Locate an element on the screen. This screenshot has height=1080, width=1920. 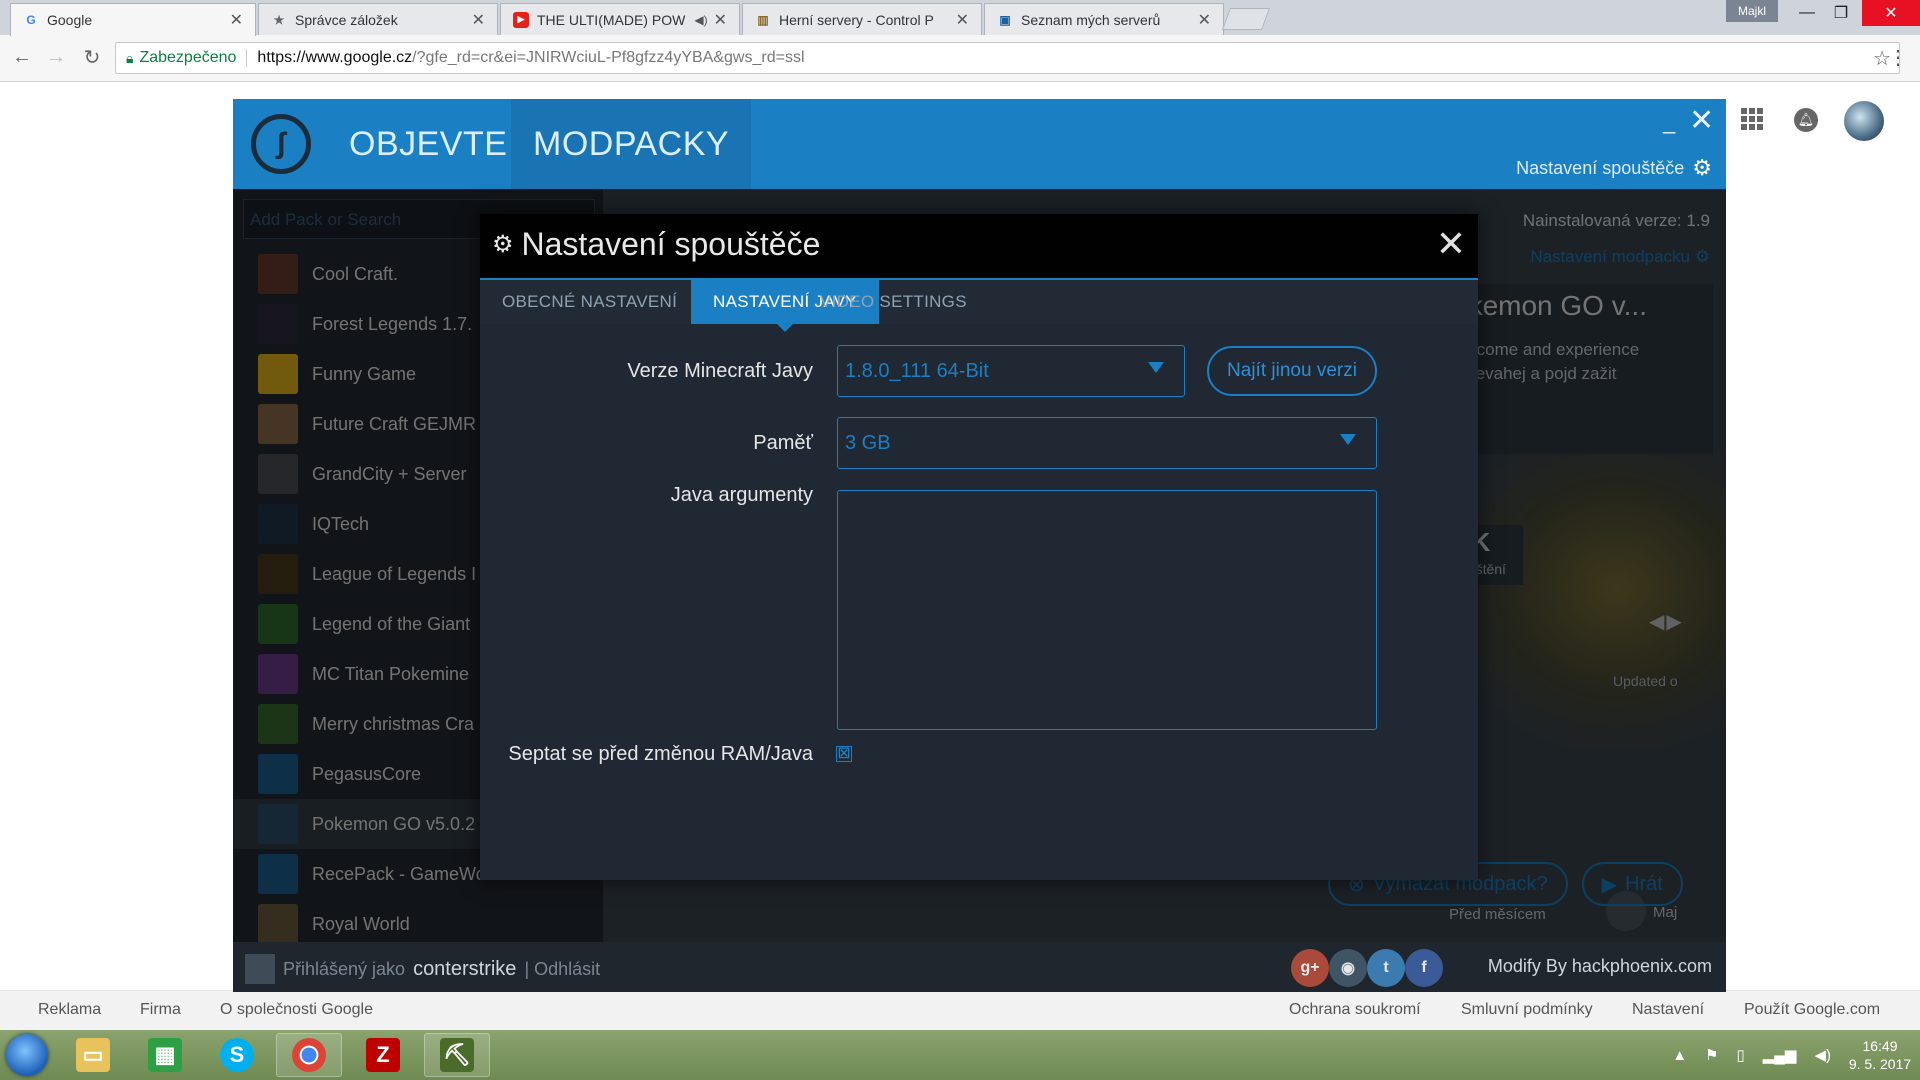
memory-value: 3 GB is located at coordinates (868, 442).